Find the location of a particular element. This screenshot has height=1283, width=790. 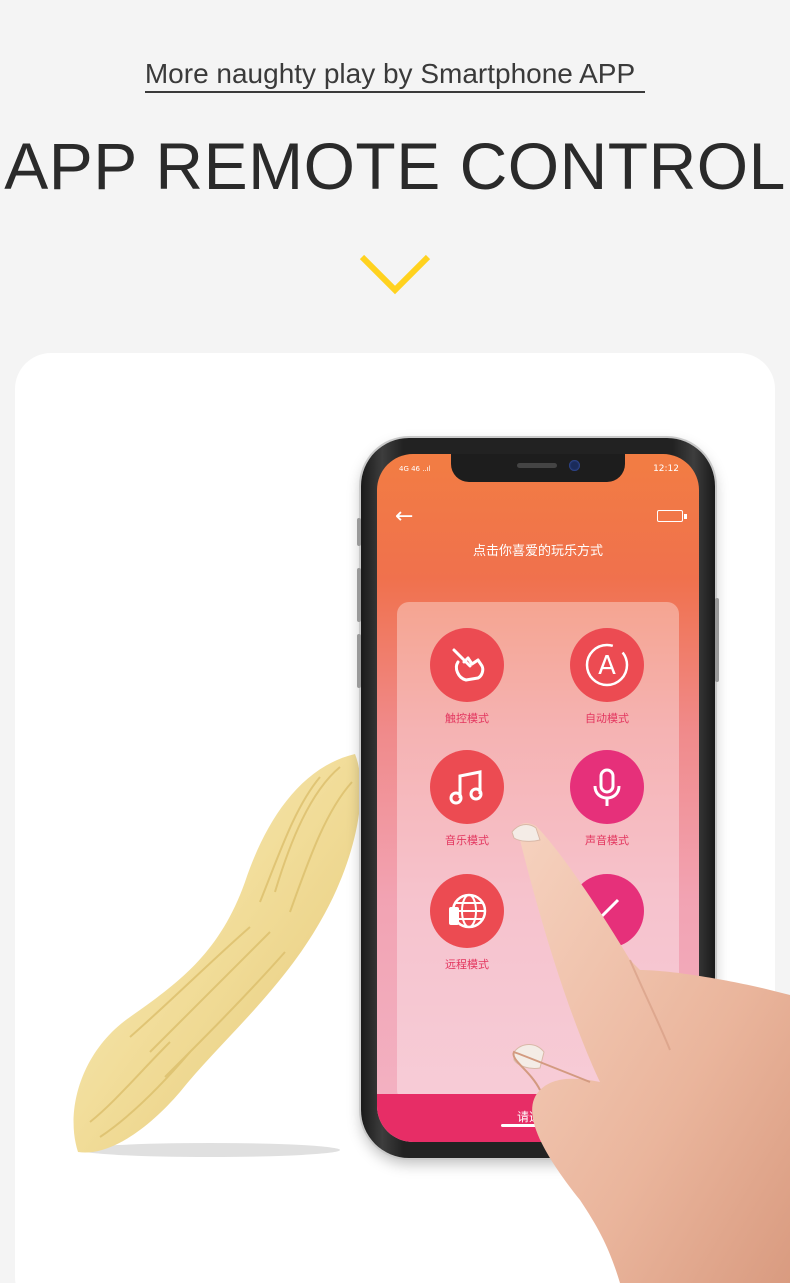

mode-label: 触控模式 is located at coordinates (467, 718).